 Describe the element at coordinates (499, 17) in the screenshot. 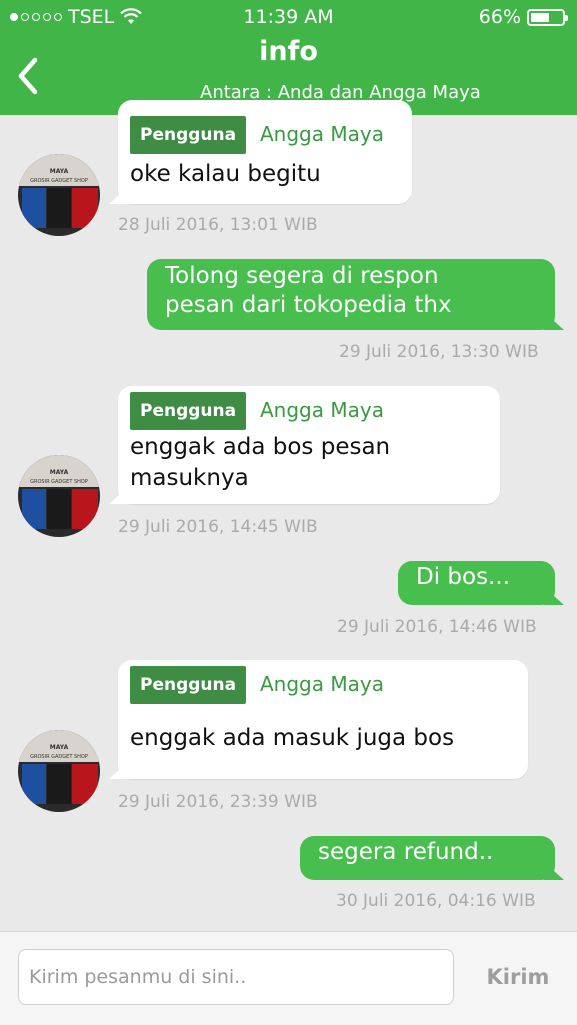

I see `battery-percent: 66%` at that location.